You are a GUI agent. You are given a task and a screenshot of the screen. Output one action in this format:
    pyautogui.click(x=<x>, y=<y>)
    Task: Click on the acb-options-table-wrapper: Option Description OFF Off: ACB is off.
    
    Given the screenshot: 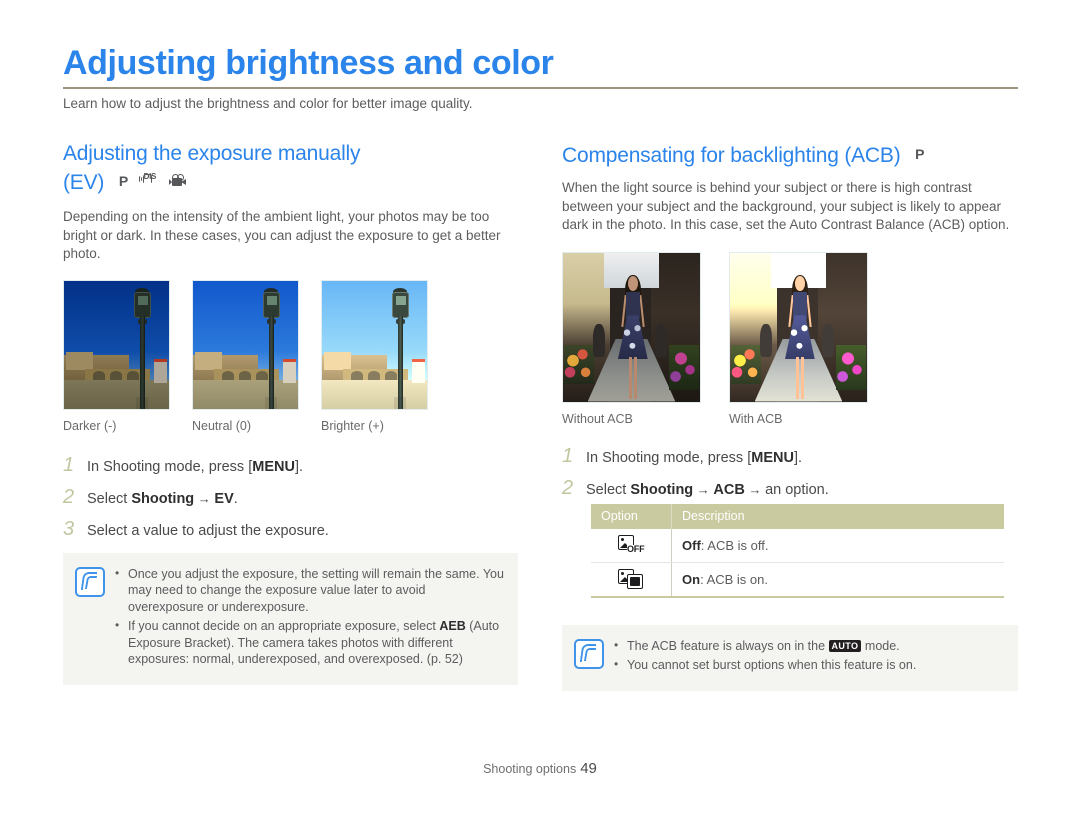 What is the action you would take?
    pyautogui.click(x=804, y=550)
    